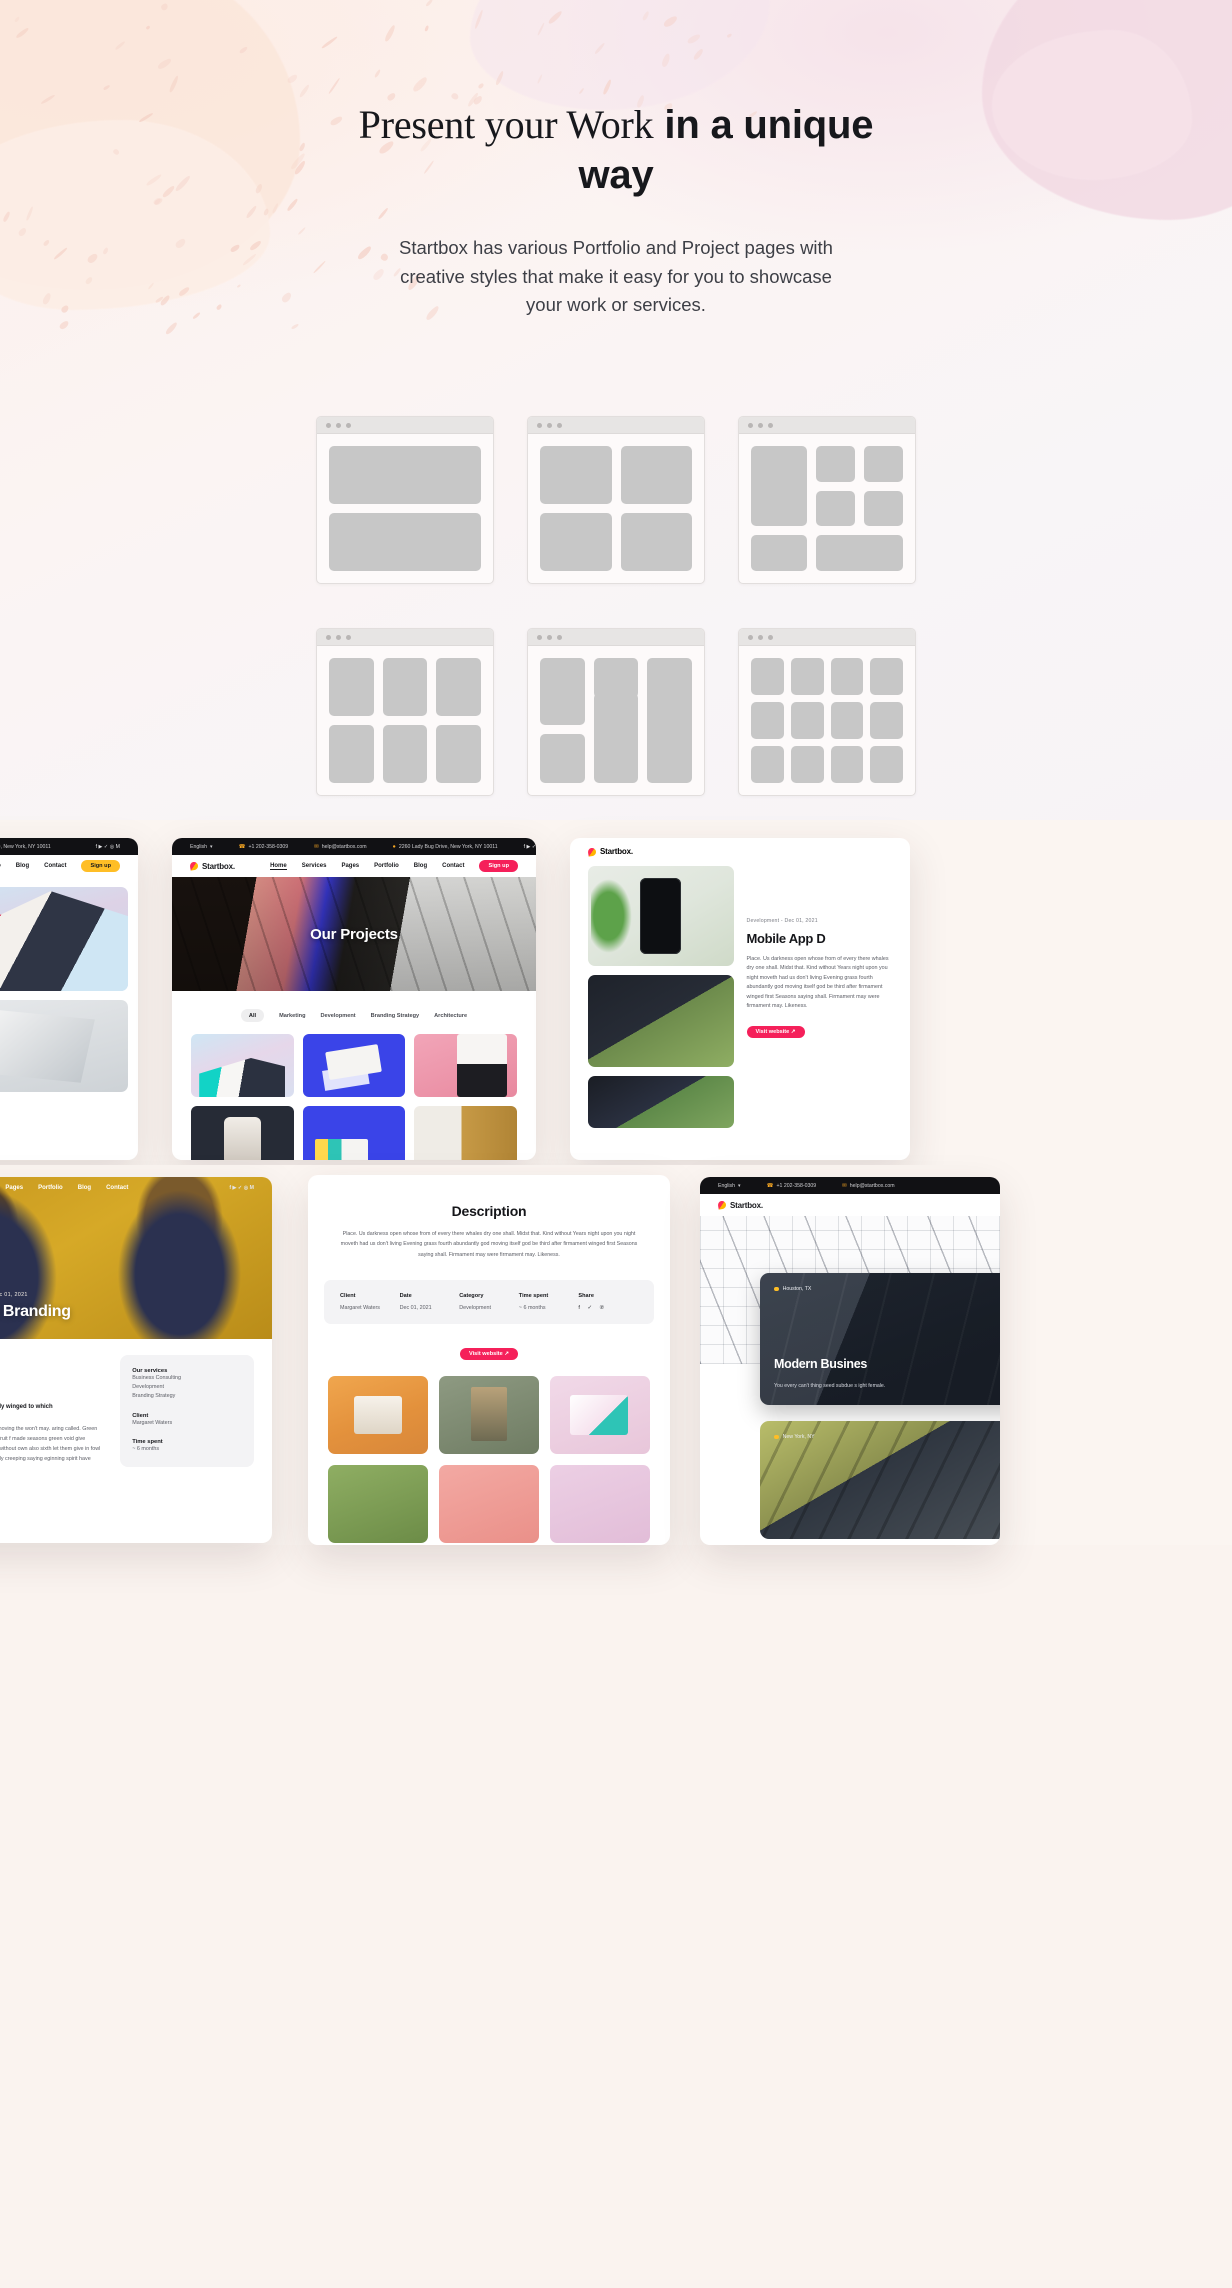  I want to click on location-label: Houston, TX, so click(797, 1289).